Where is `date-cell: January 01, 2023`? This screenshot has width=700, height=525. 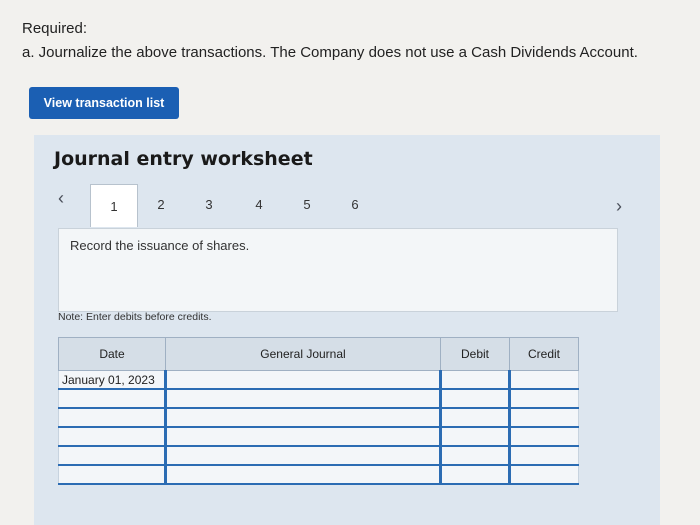
date-cell: January 01, 2023 is located at coordinates (112, 380).